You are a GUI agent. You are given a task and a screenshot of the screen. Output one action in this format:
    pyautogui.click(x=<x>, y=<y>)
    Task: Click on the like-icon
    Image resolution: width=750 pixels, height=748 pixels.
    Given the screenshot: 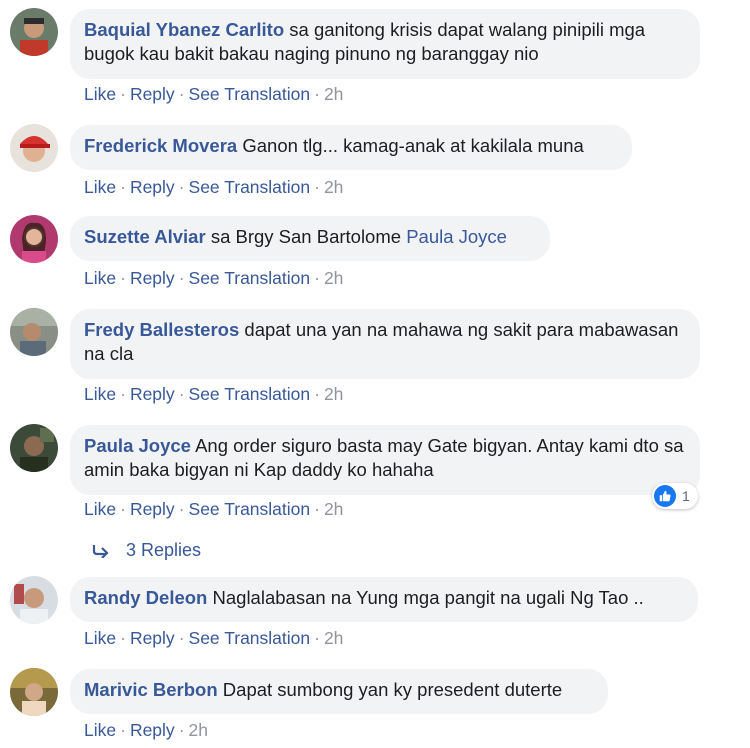 What is the action you would take?
    pyautogui.click(x=665, y=496)
    